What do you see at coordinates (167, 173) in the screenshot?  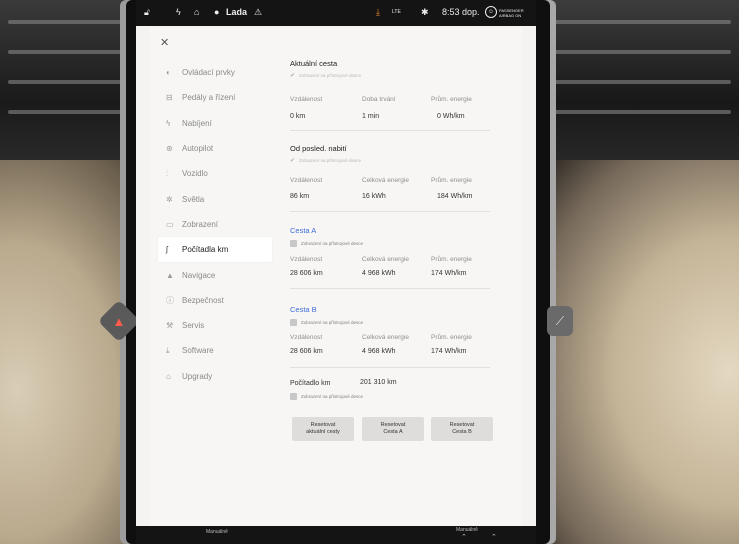 I see `sliders-icon: ⫶` at bounding box center [167, 173].